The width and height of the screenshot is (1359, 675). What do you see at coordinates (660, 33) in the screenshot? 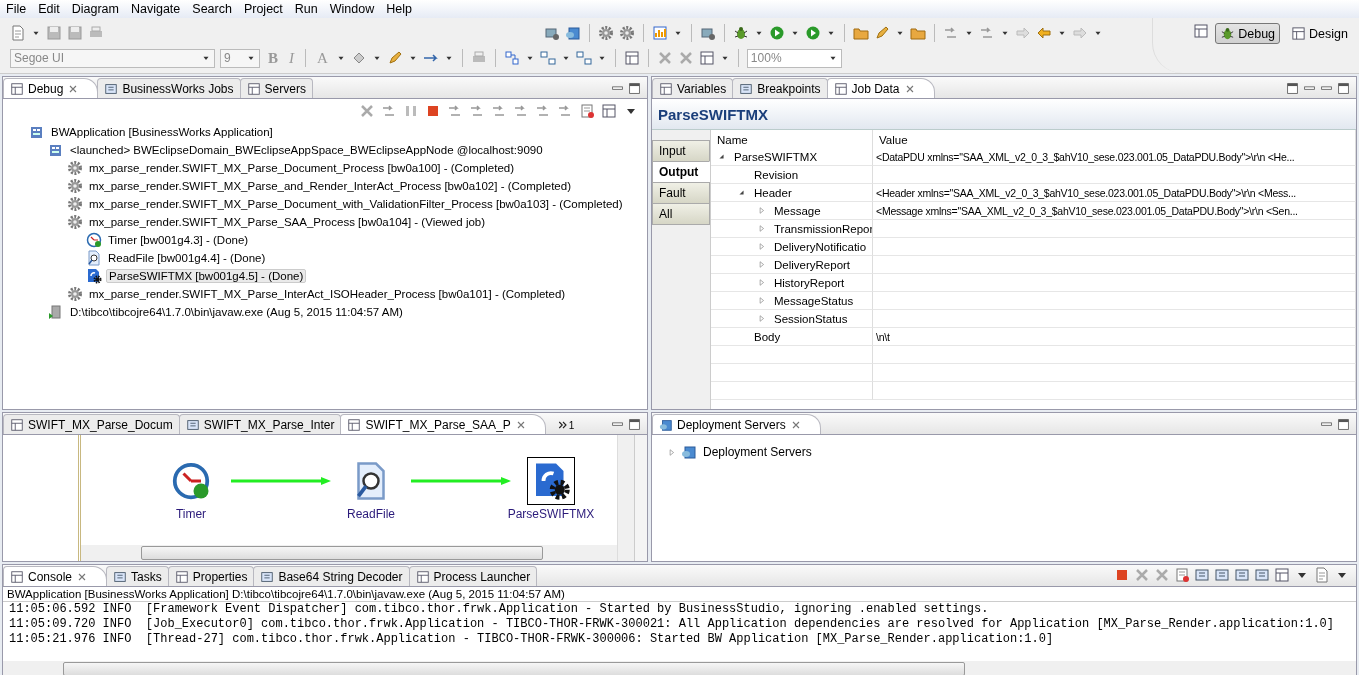
I see `chart-icon` at bounding box center [660, 33].